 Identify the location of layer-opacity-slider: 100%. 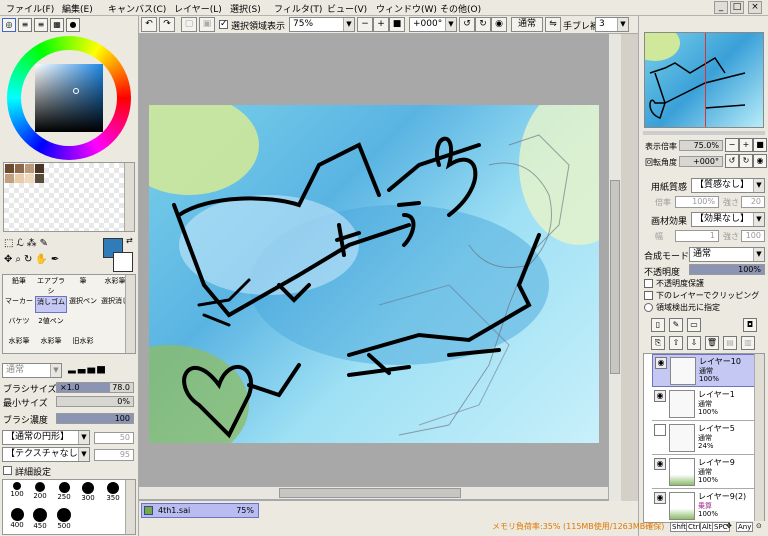
(727, 269).